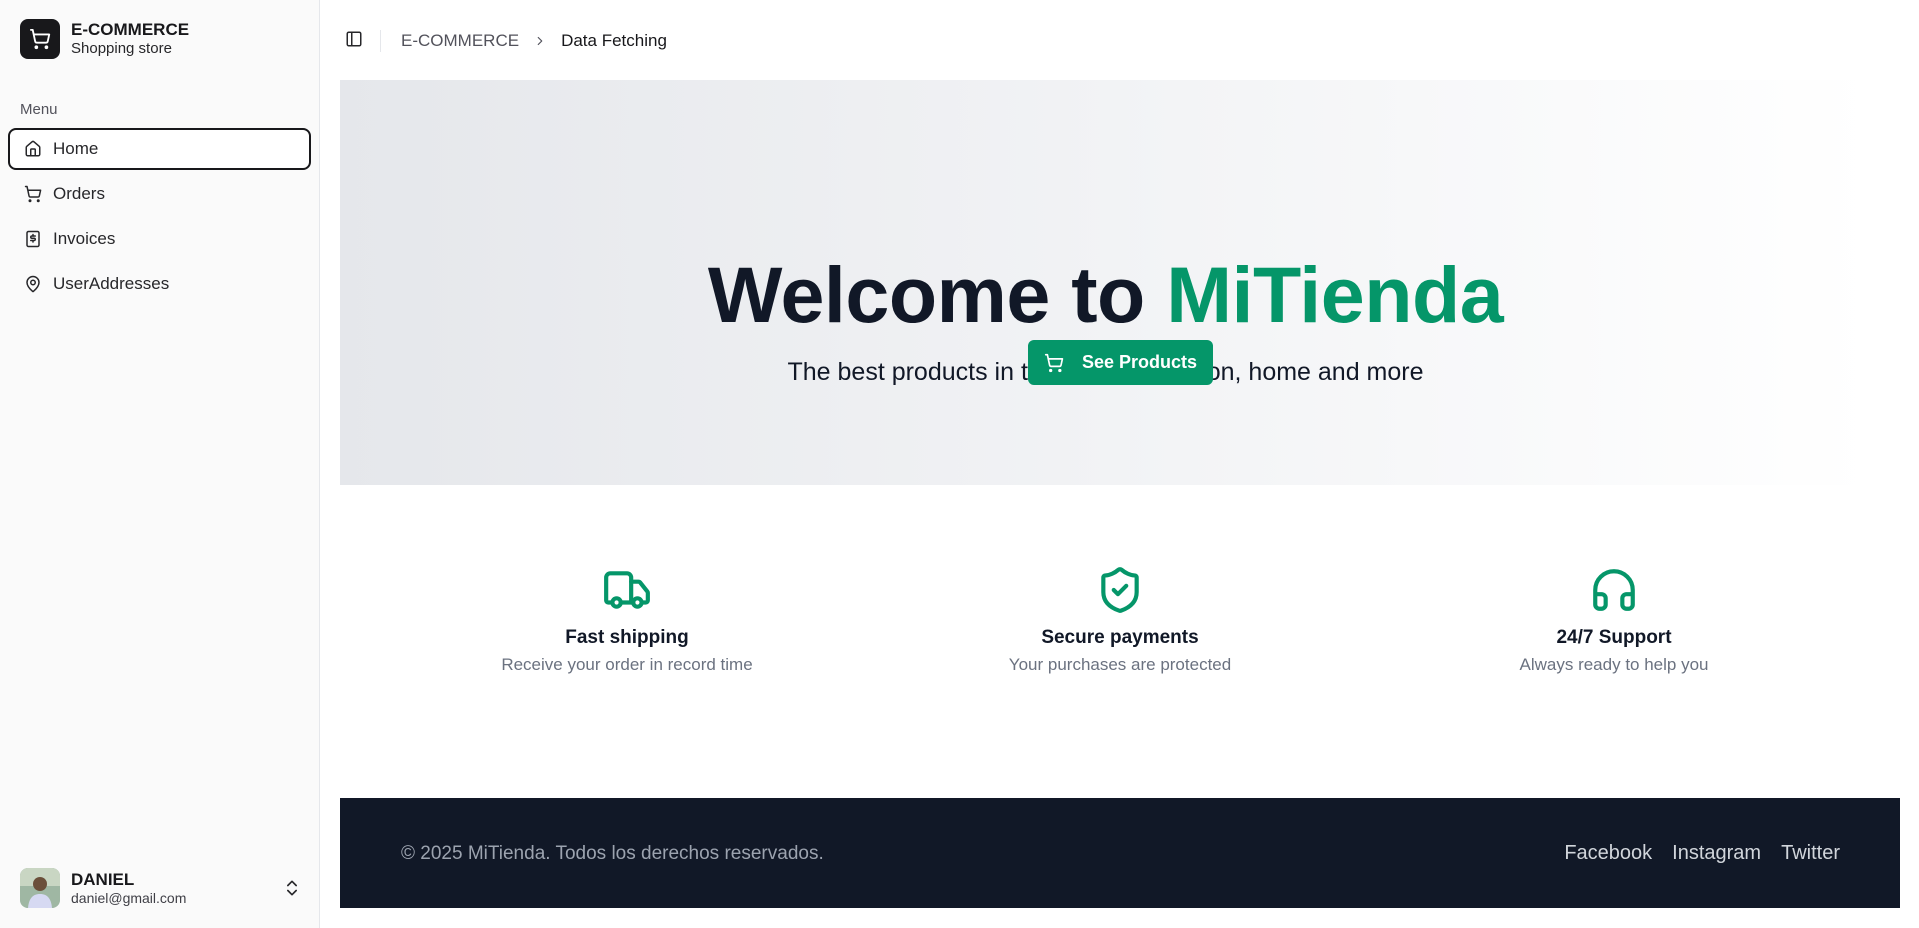 This screenshot has height=928, width=1919. I want to click on see-products-button: See Products, so click(1120, 362).